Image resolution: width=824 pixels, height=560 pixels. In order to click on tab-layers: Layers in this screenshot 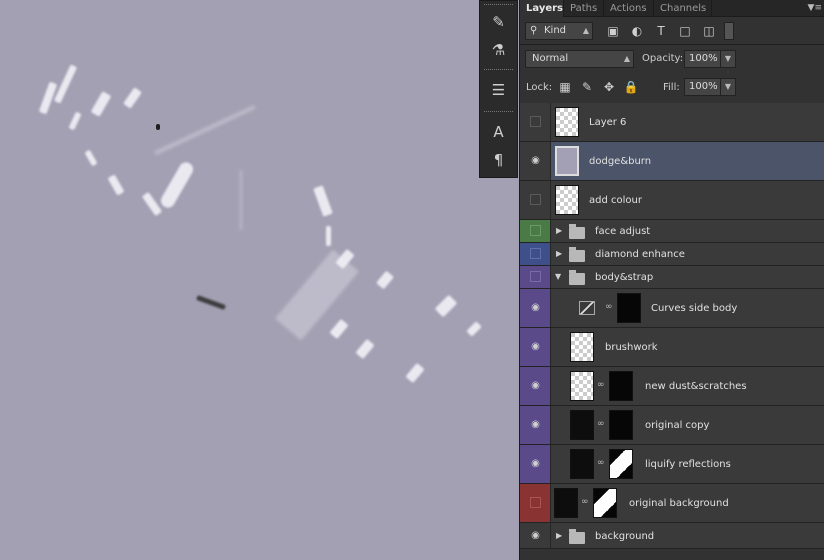, I will do `click(542, 8)`.